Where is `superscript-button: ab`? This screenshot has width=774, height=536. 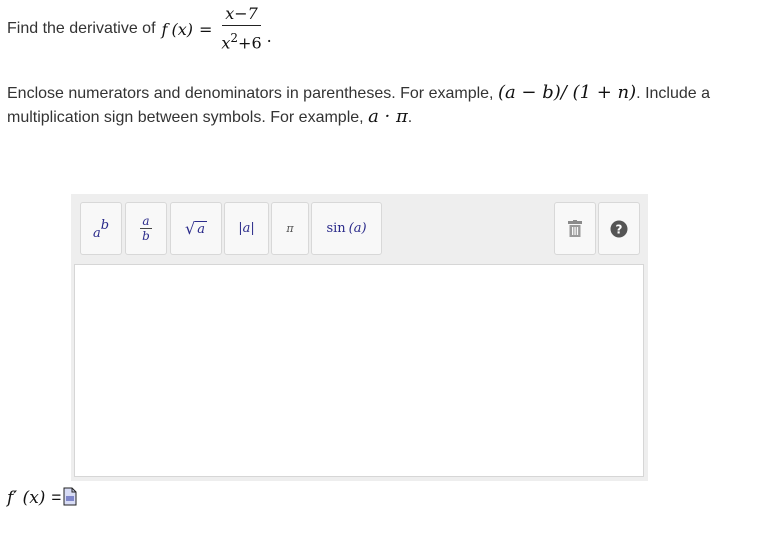
superscript-button: ab is located at coordinates (101, 228).